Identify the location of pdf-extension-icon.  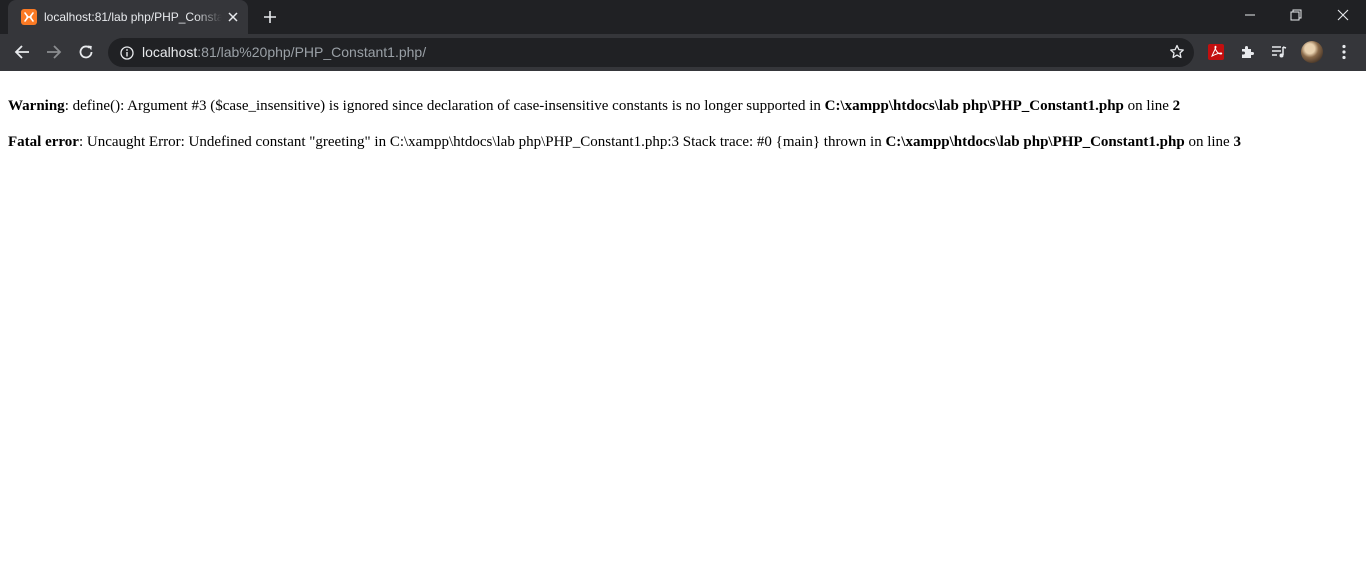
(1216, 52).